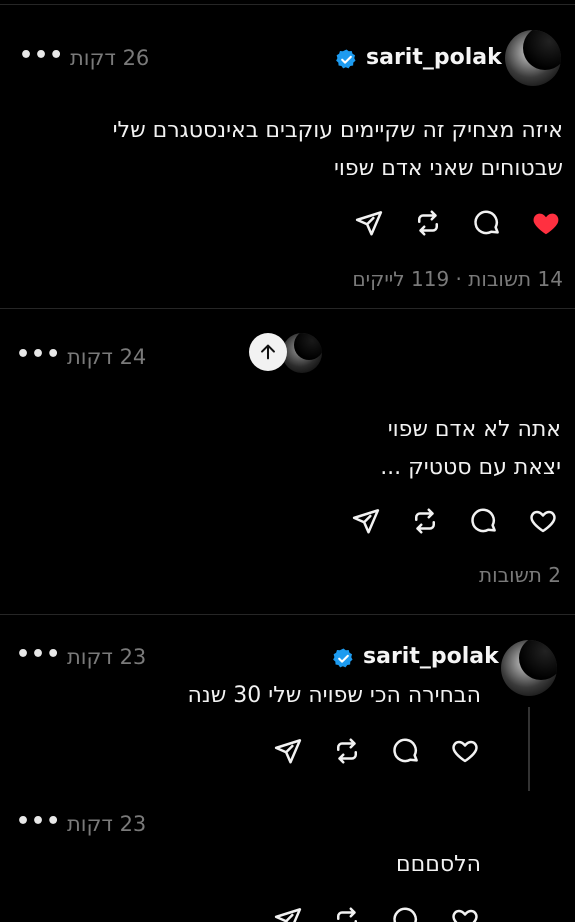 Image resolution: width=575 pixels, height=922 pixels. What do you see at coordinates (457, 279) in the screenshot?
I see `post-stats: 14 תשובות · 119 לייקים` at bounding box center [457, 279].